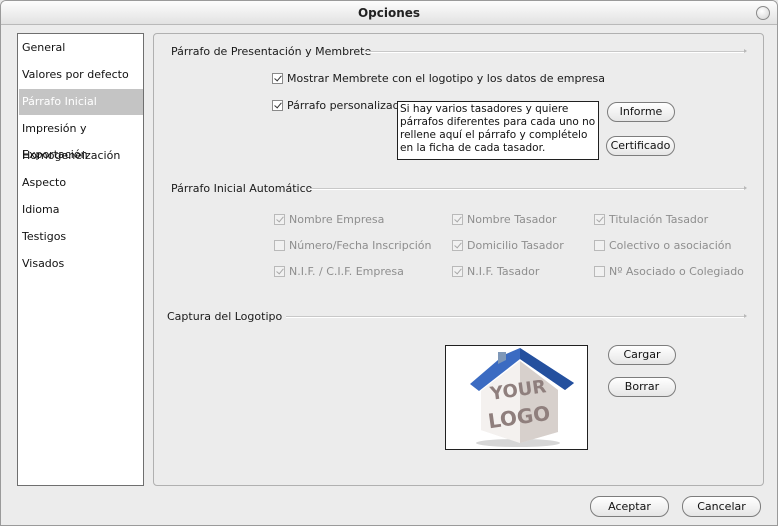  I want to click on member-number-checkbox, so click(599, 271).